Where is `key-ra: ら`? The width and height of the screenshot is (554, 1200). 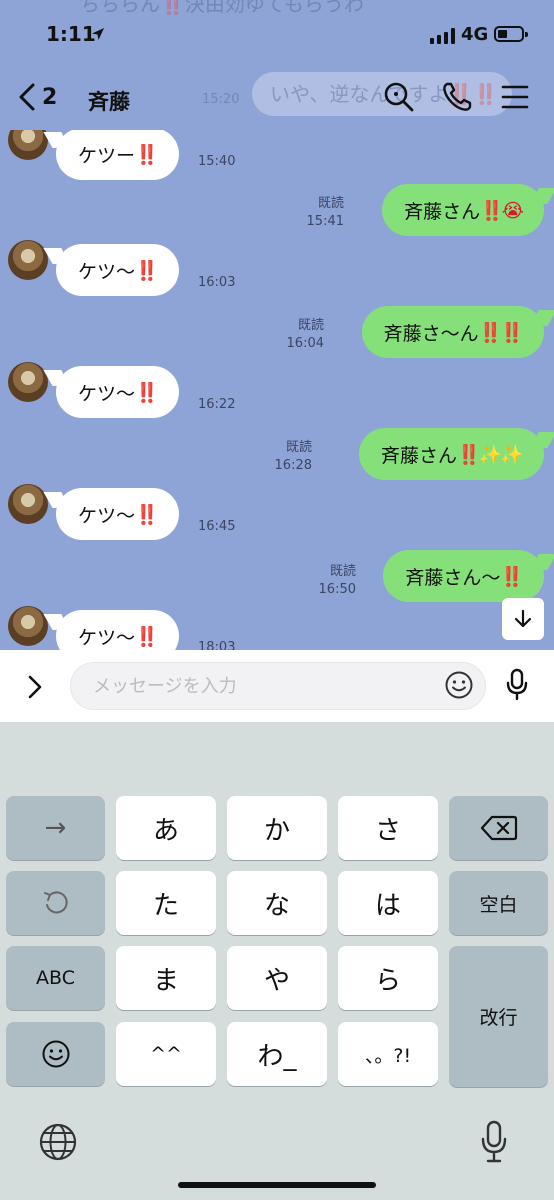 key-ra: ら is located at coordinates (388, 978).